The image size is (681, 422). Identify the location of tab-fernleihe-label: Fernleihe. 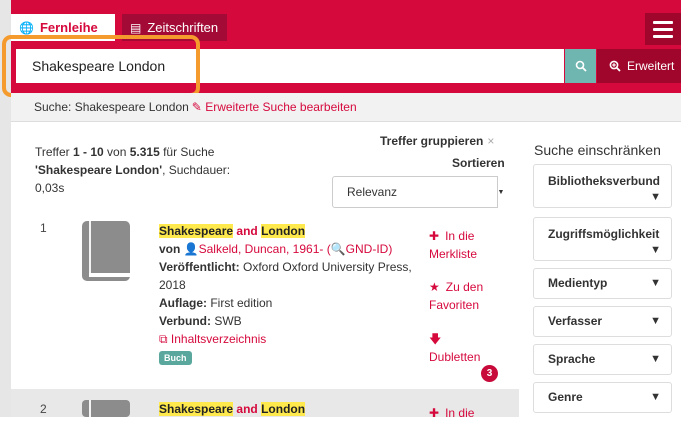
(68, 27).